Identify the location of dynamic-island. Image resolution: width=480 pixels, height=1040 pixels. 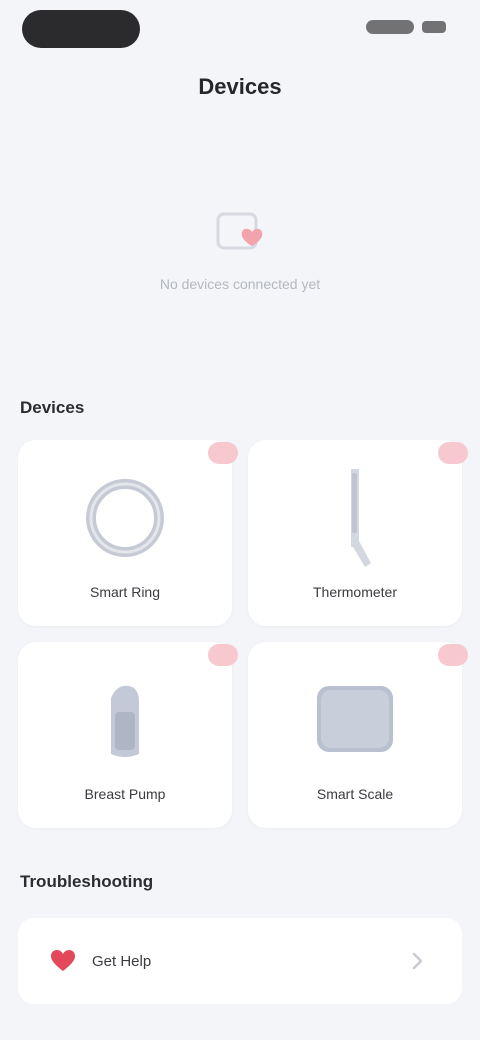
(81, 29).